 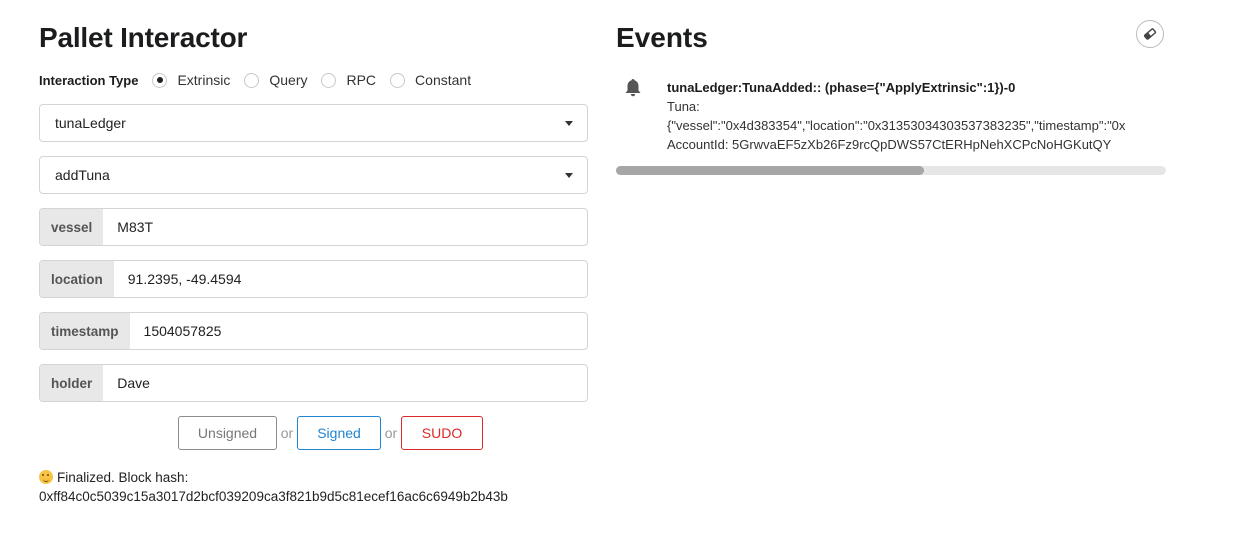 I want to click on radio-label-rpc: RPC, so click(x=361, y=80).